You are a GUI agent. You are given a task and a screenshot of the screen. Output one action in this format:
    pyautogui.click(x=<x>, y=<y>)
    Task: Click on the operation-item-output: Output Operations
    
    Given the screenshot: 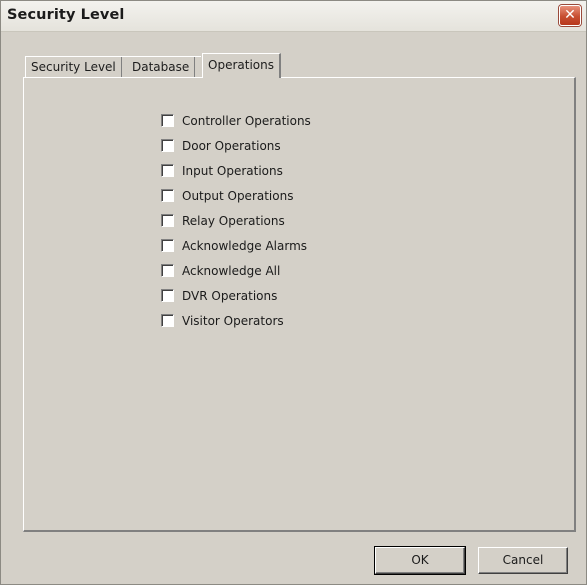 What is the action you would take?
    pyautogui.click(x=261, y=196)
    